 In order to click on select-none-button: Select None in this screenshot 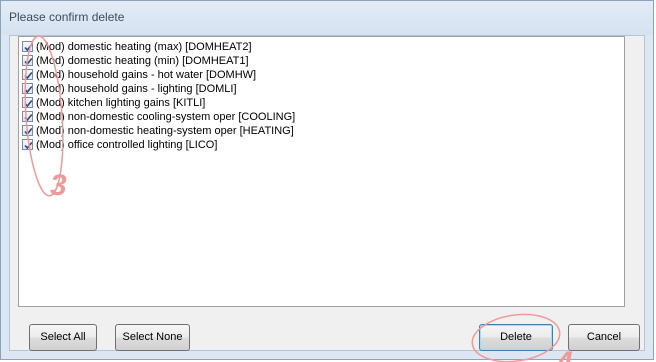, I will do `click(152, 337)`.